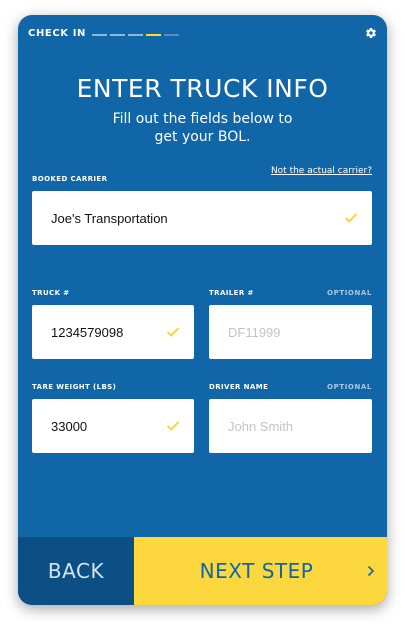  What do you see at coordinates (113, 426) in the screenshot?
I see `tare-weight-field: 33000` at bounding box center [113, 426].